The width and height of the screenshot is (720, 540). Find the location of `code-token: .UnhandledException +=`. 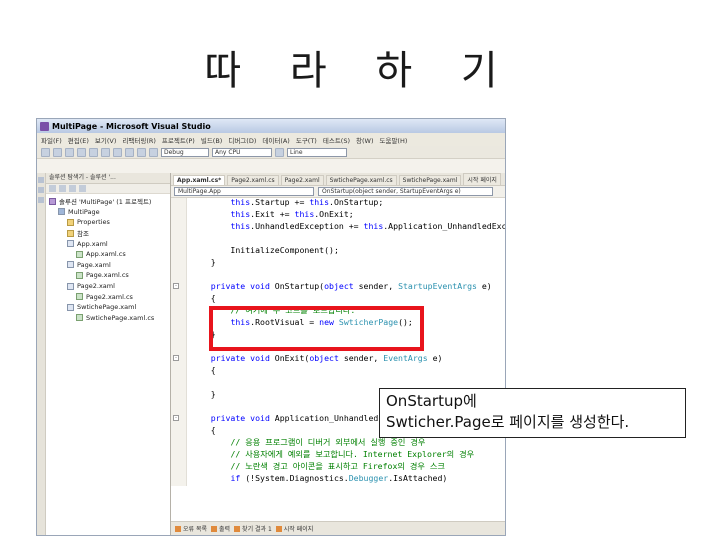

code-token: .UnhandledException += is located at coordinates (307, 226).